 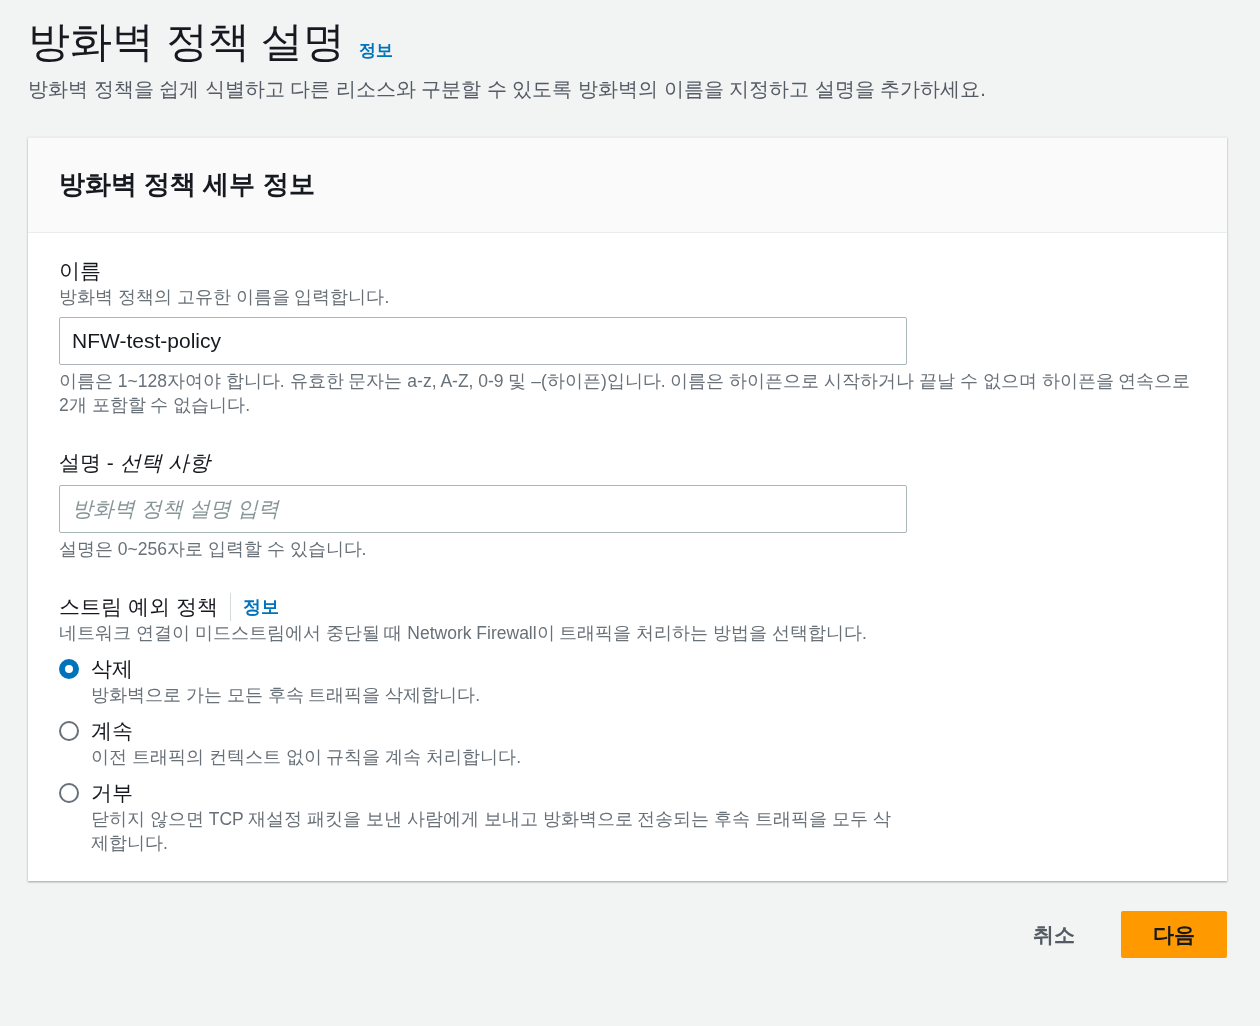 What do you see at coordinates (187, 184) in the screenshot?
I see `card-title: 방화벽 정책 세부 정보` at bounding box center [187, 184].